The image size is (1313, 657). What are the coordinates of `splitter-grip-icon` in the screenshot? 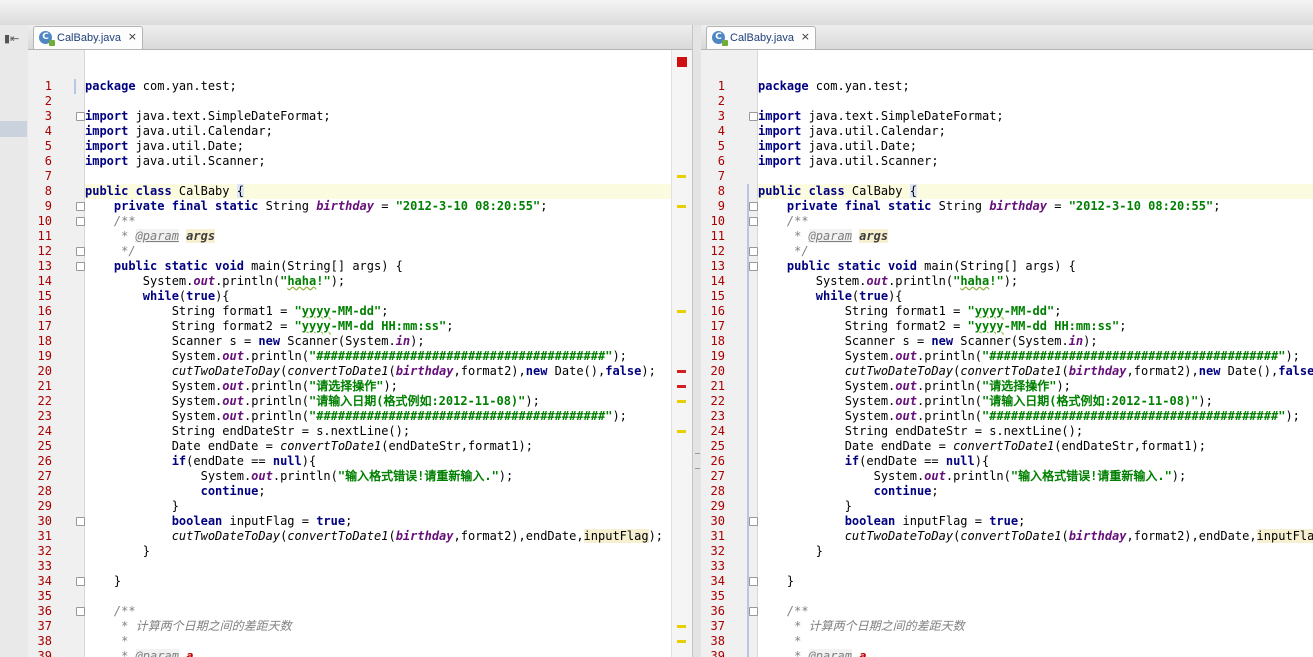 It's located at (697, 461).